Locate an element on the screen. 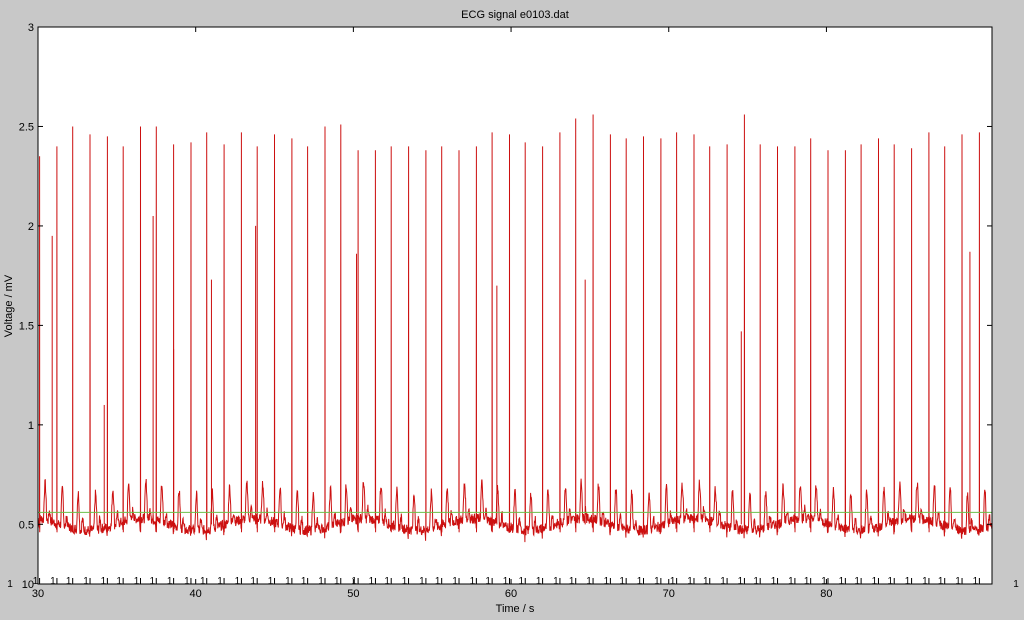  x-tick-label: 60 is located at coordinates (511, 594).